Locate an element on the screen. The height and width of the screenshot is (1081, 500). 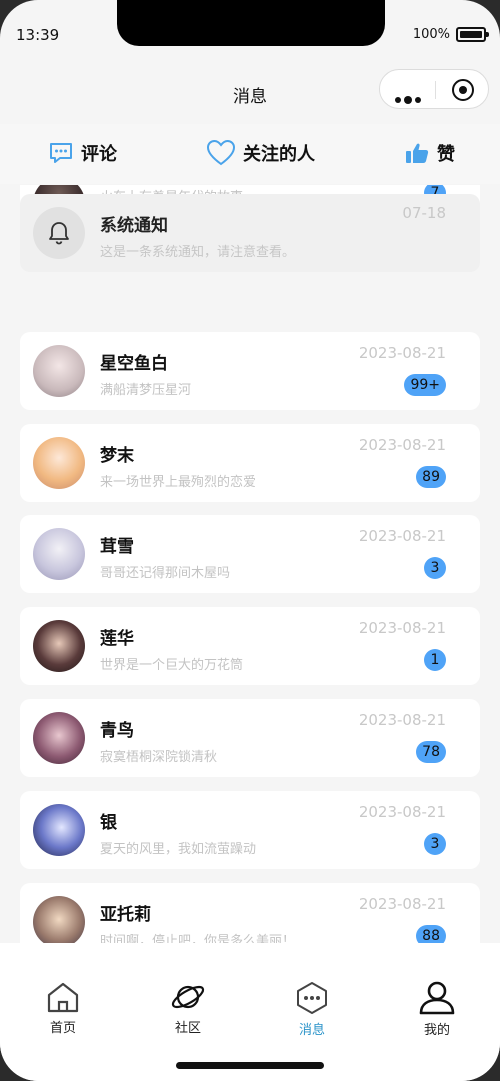
message-category-tabs: 评论 关注的人 赞 is located at coordinates (250, 154).